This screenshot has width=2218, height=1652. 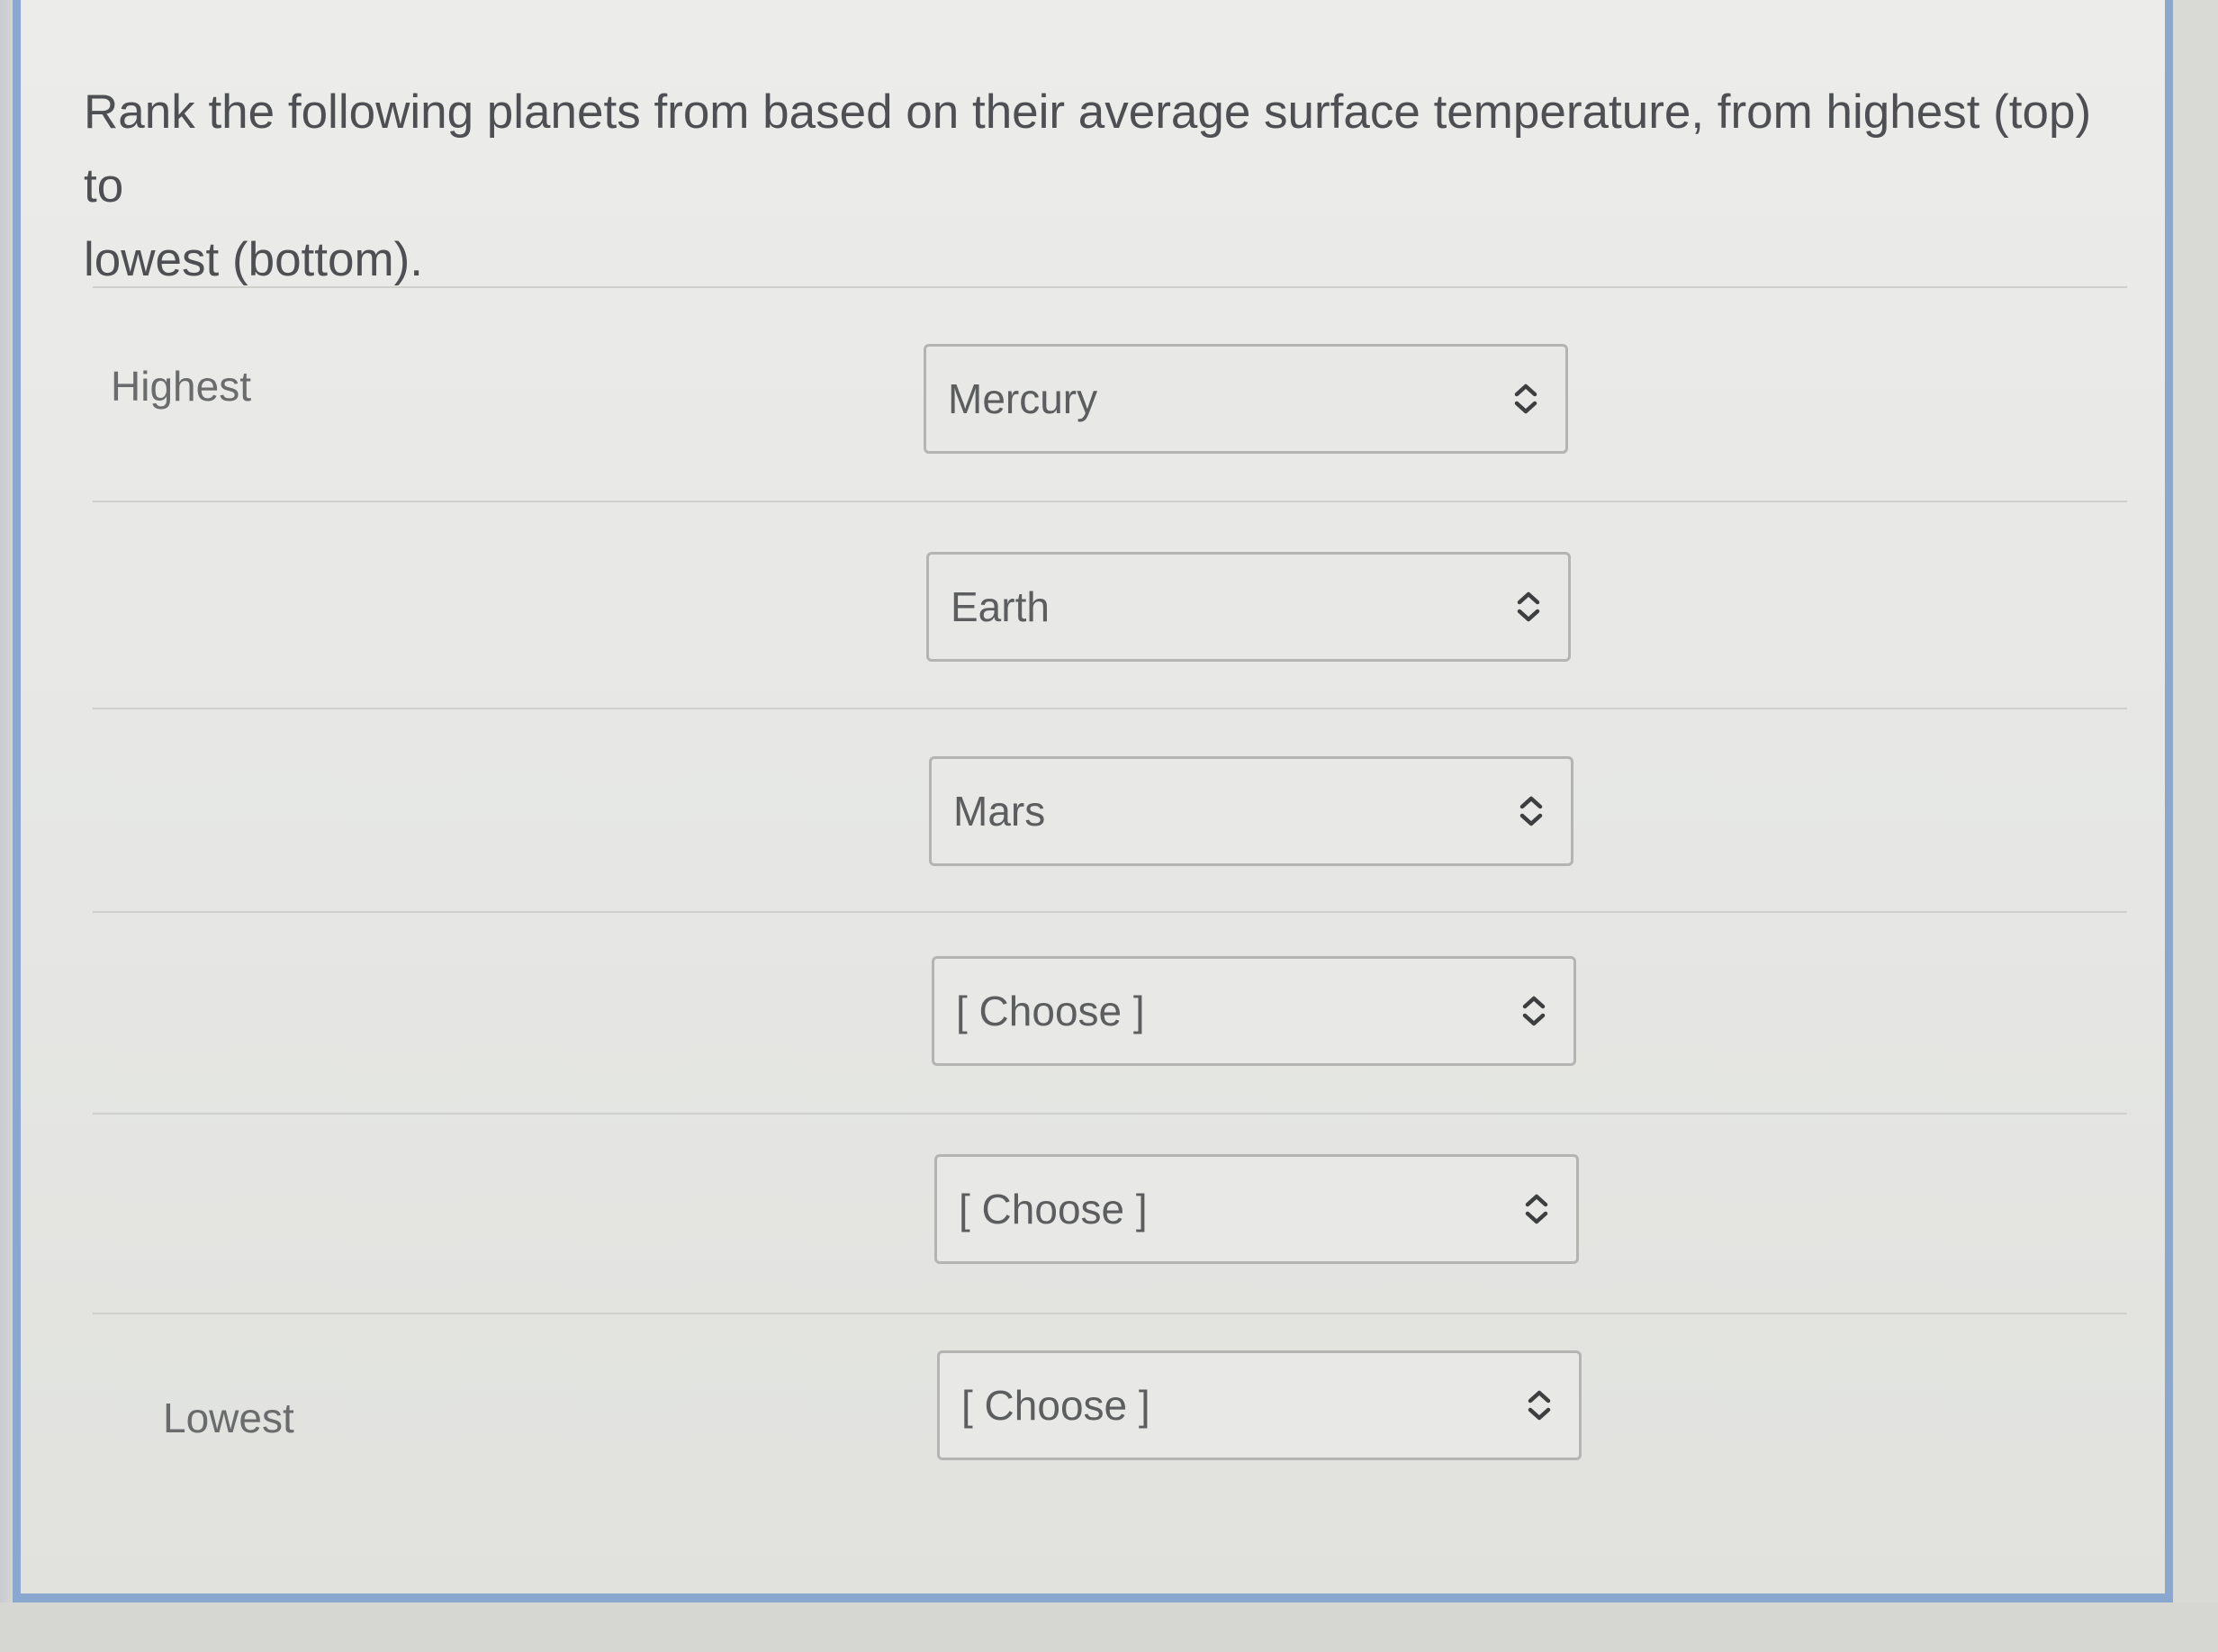 I want to click on rank-4-select: [ Choose ], so click(x=1254, y=1011).